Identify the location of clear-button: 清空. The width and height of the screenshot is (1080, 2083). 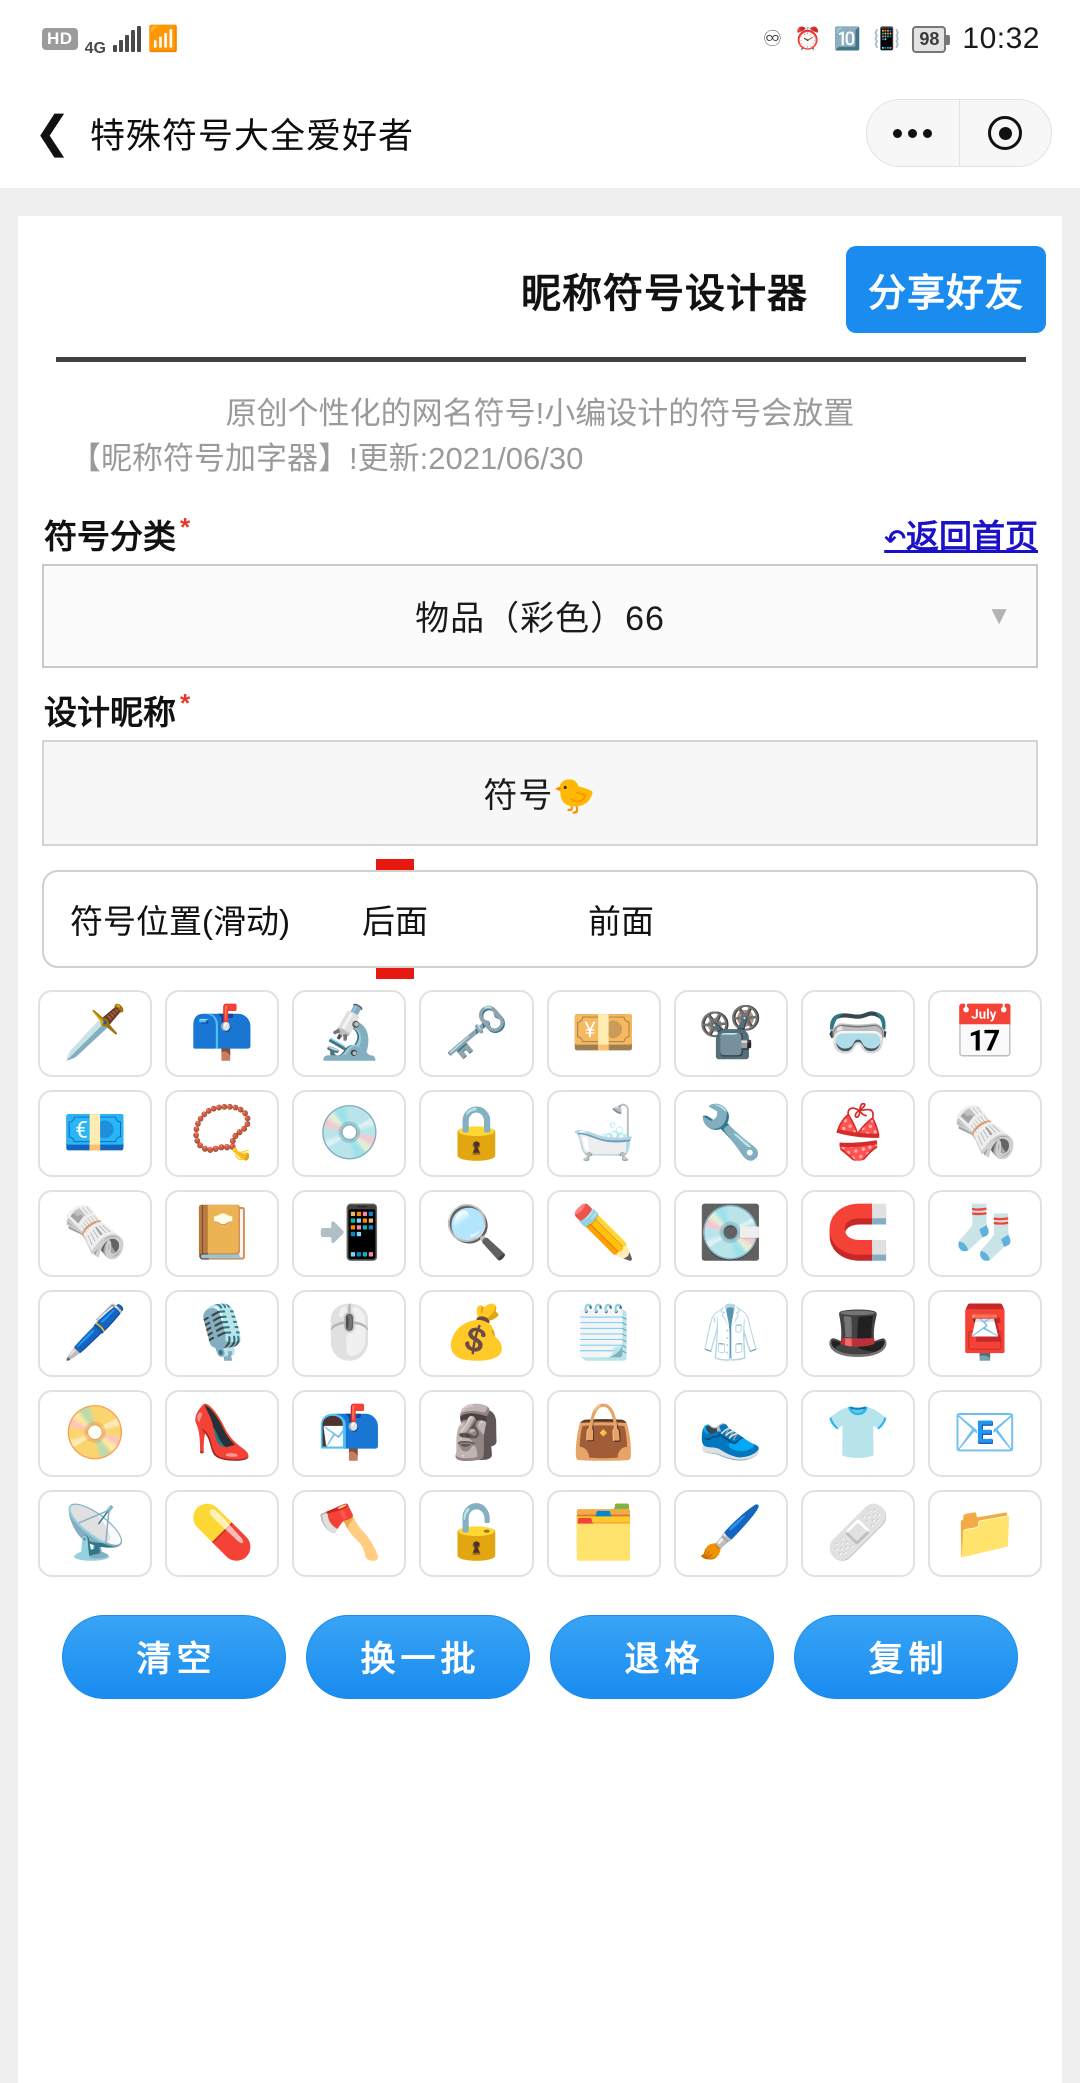
(174, 1656).